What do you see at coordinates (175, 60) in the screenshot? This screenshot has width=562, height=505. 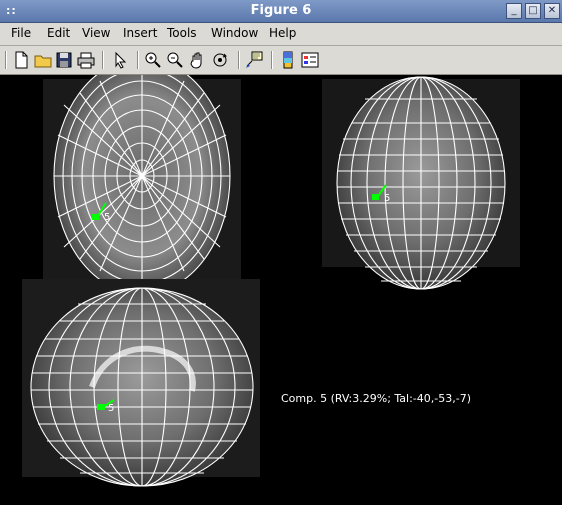 I see `zoom-out-icon` at bounding box center [175, 60].